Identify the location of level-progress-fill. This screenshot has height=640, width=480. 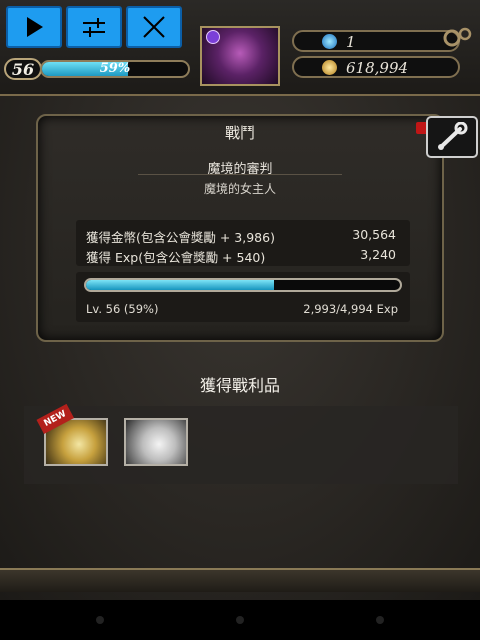
(180, 285).